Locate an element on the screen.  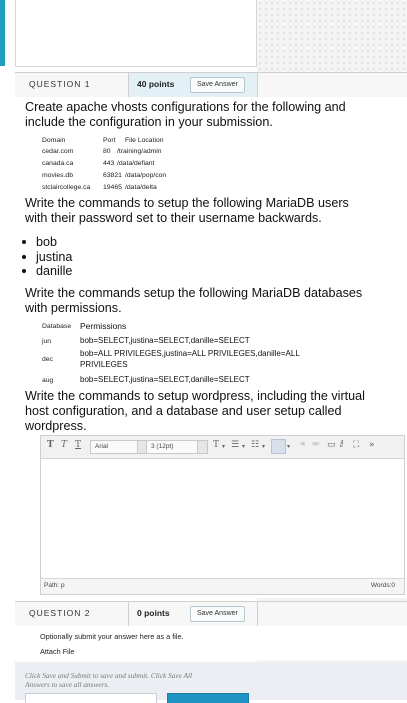
user-list-item: justina is located at coordinates (47, 257).